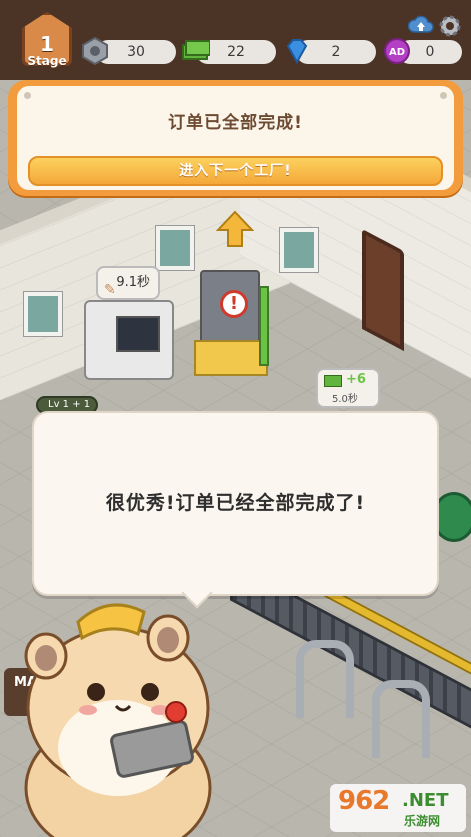  I want to click on upload-cloud-icon, so click(421, 26).